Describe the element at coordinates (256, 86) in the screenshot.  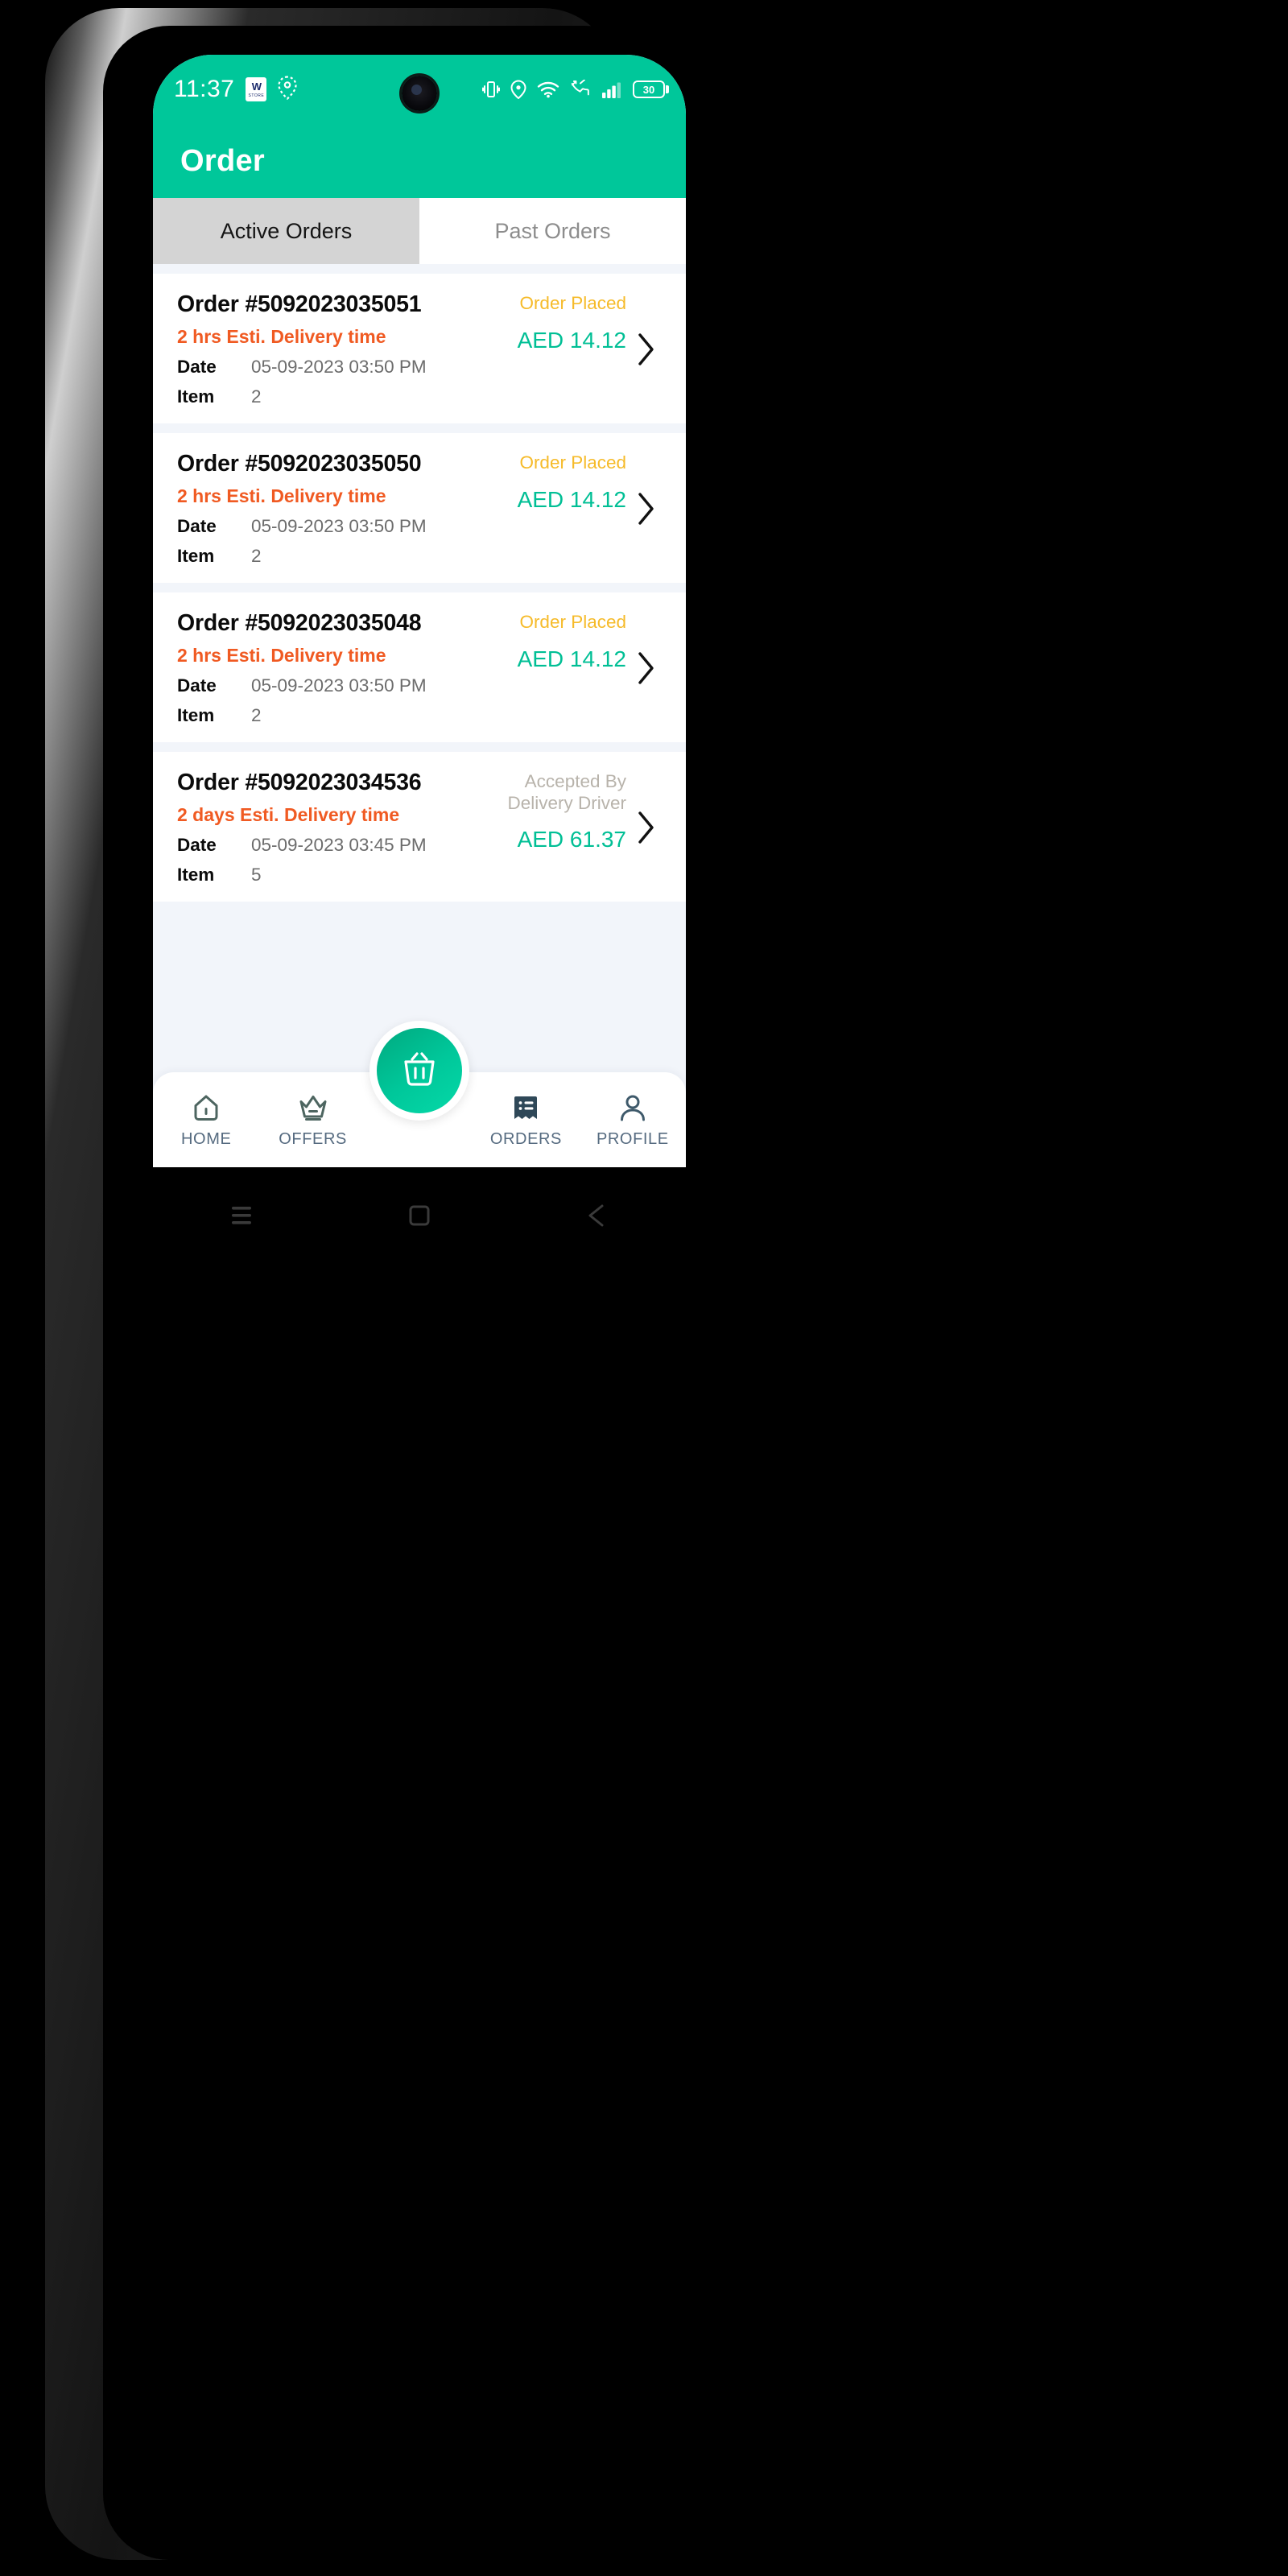
I see `app-badge-mark: W` at that location.